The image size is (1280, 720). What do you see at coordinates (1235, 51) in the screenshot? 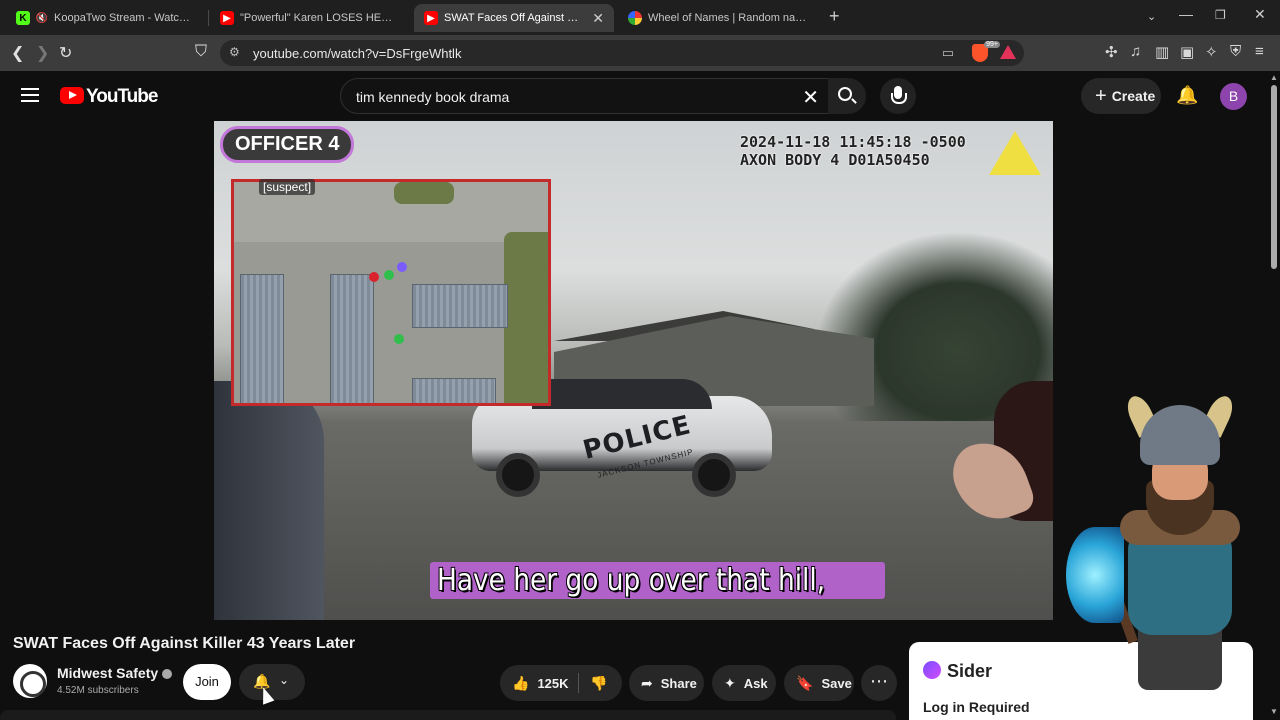
I see `vpn-icon: ⛨` at bounding box center [1235, 51].